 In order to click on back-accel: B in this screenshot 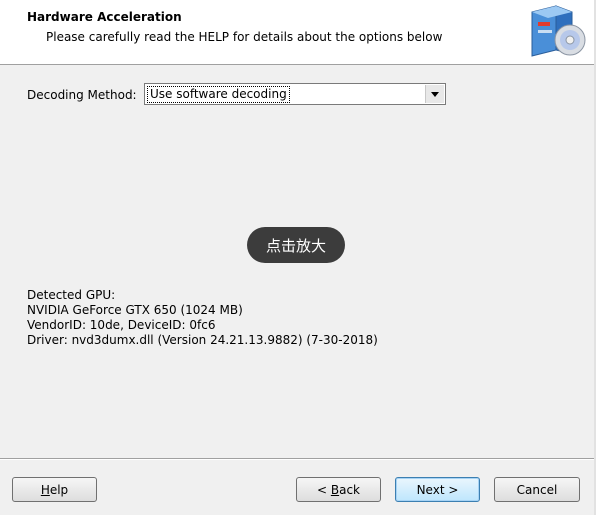, I will do `click(335, 489)`.